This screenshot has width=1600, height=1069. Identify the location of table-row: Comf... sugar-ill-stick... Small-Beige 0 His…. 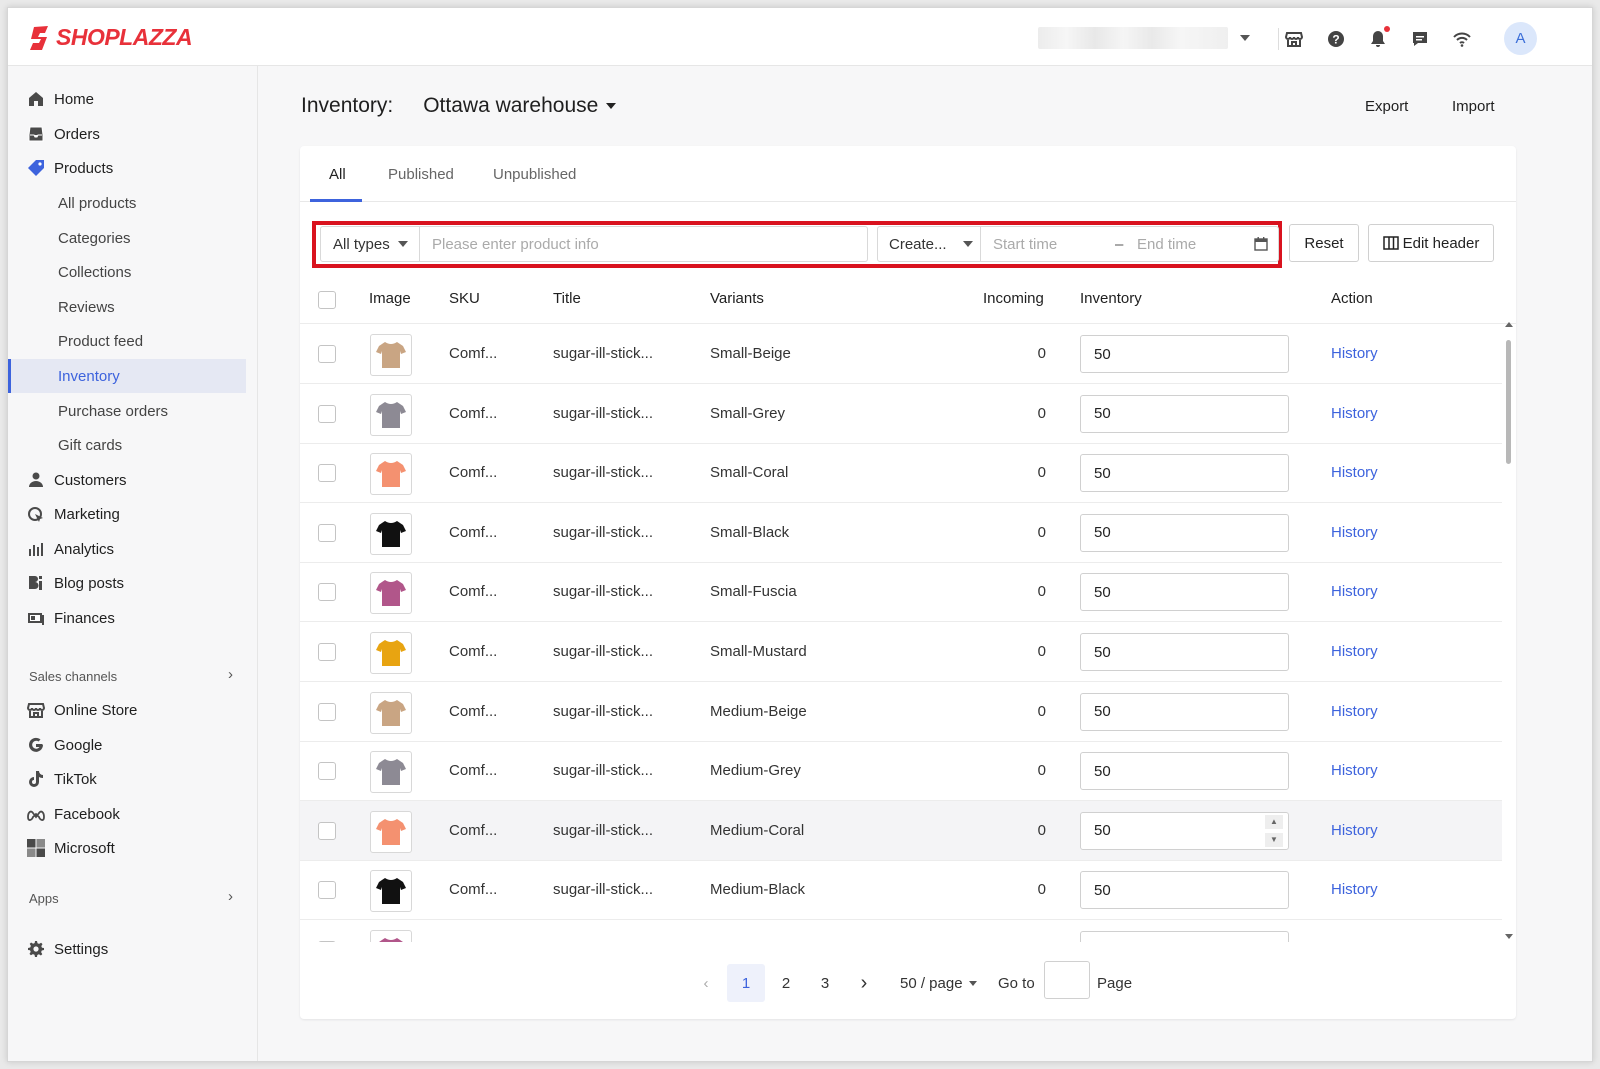
(901, 354).